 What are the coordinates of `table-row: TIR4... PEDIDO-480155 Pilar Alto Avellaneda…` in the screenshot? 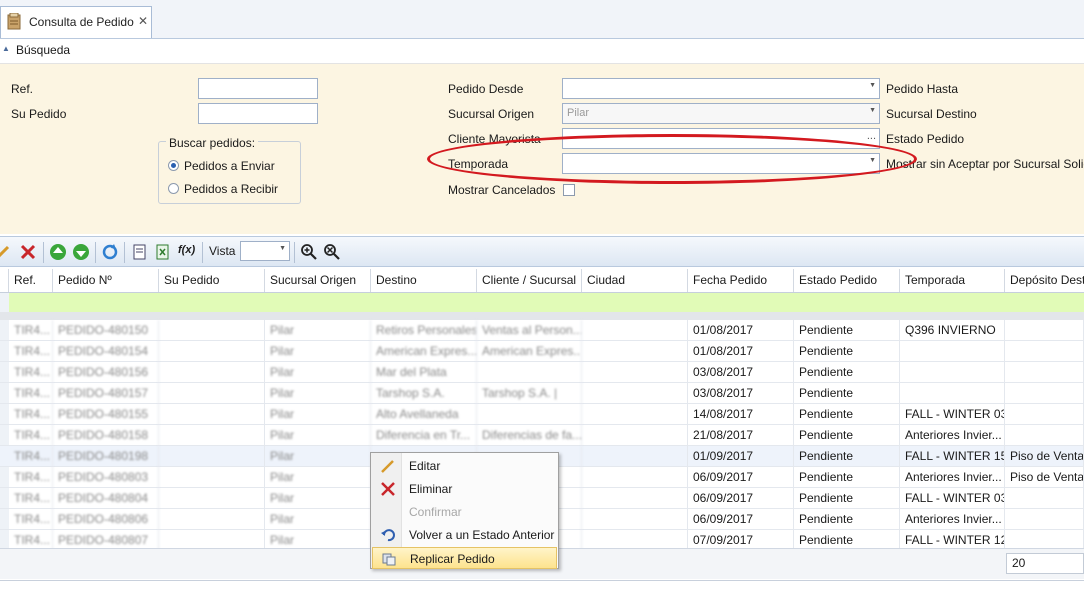 It's located at (542, 414).